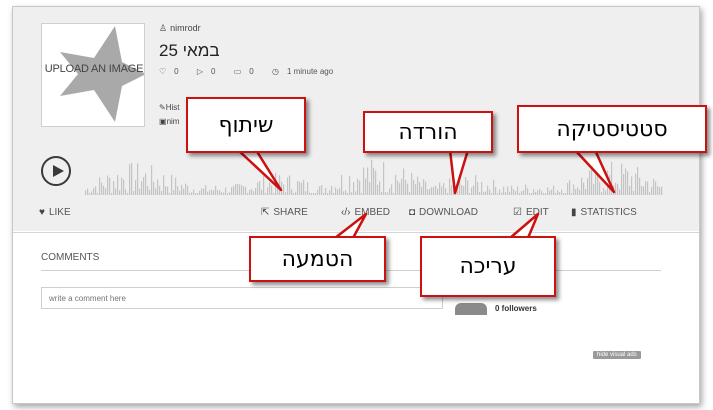  What do you see at coordinates (428, 132) in the screenshot?
I see `callout-download: הורדה` at bounding box center [428, 132].